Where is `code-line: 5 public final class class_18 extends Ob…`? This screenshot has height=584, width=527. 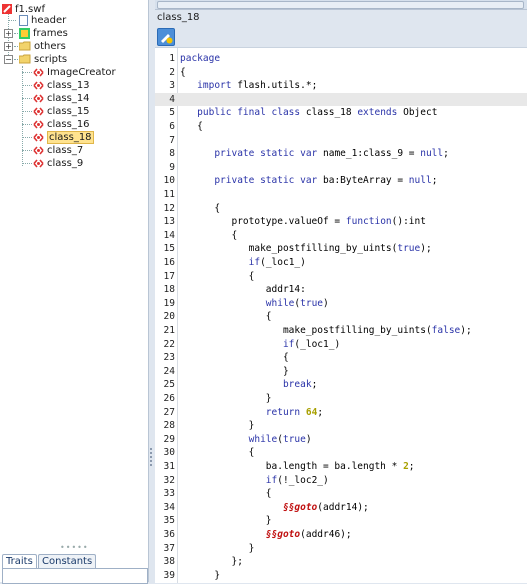 code-line: 5 public final class class_18 extends Ob… is located at coordinates (341, 113).